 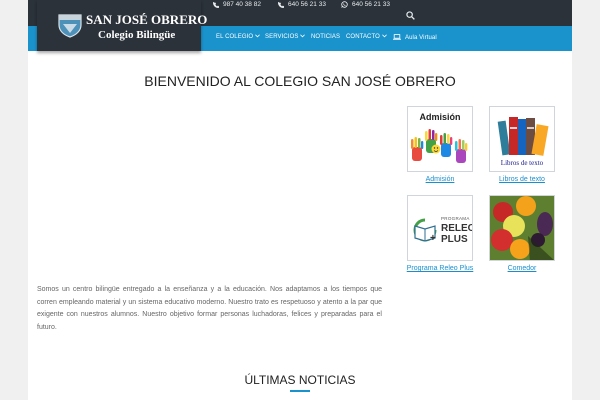 I want to click on plus-icon: +, so click(x=433, y=238).